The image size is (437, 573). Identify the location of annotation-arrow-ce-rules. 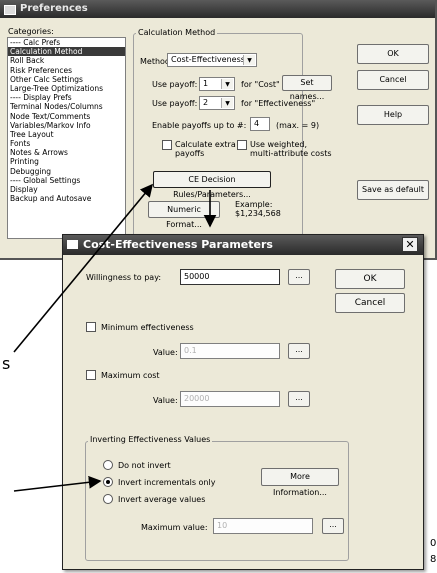
(83, 268).